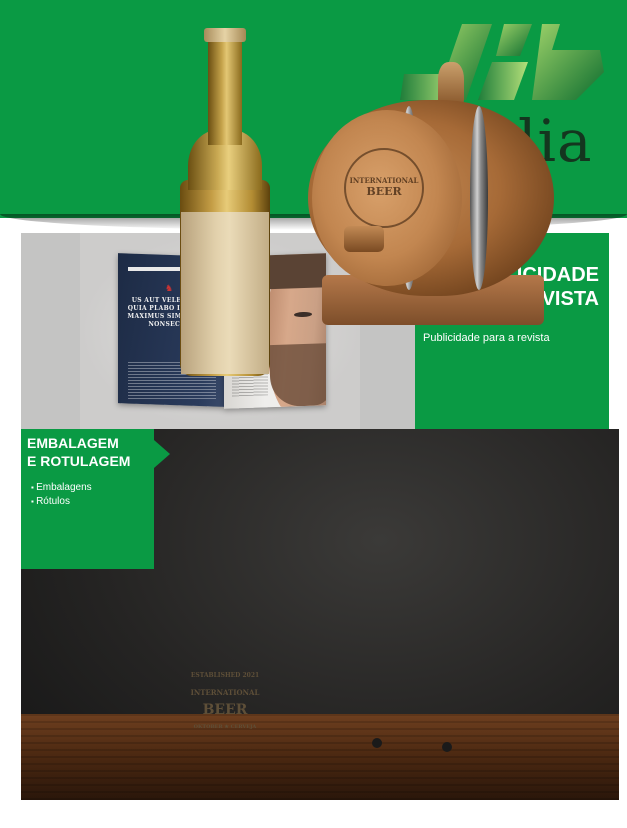  Describe the element at coordinates (320, 757) in the screenshot. I see `table-grain` at that location.